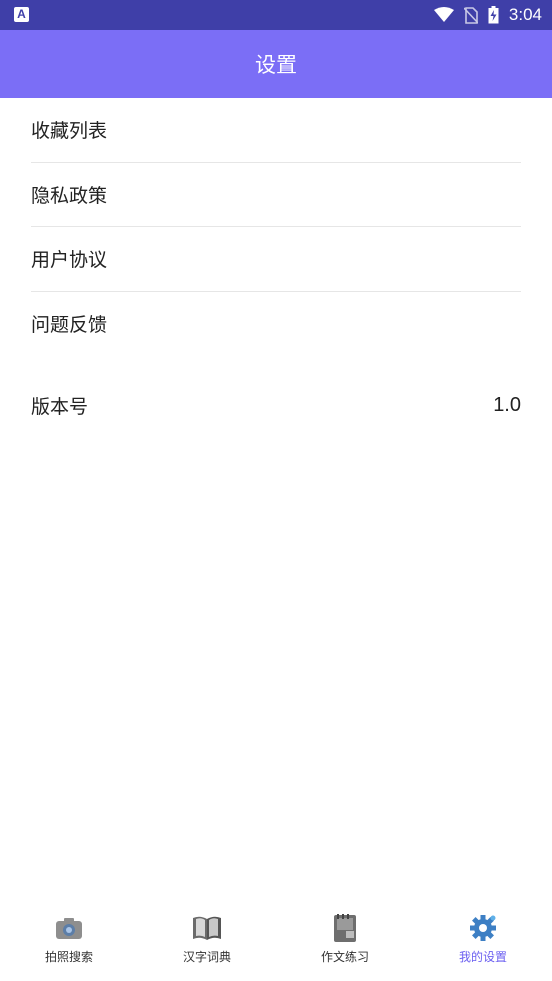 Image resolution: width=552 pixels, height=981 pixels. What do you see at coordinates (493, 15) in the screenshot?
I see `battery-charging-icon` at bounding box center [493, 15].